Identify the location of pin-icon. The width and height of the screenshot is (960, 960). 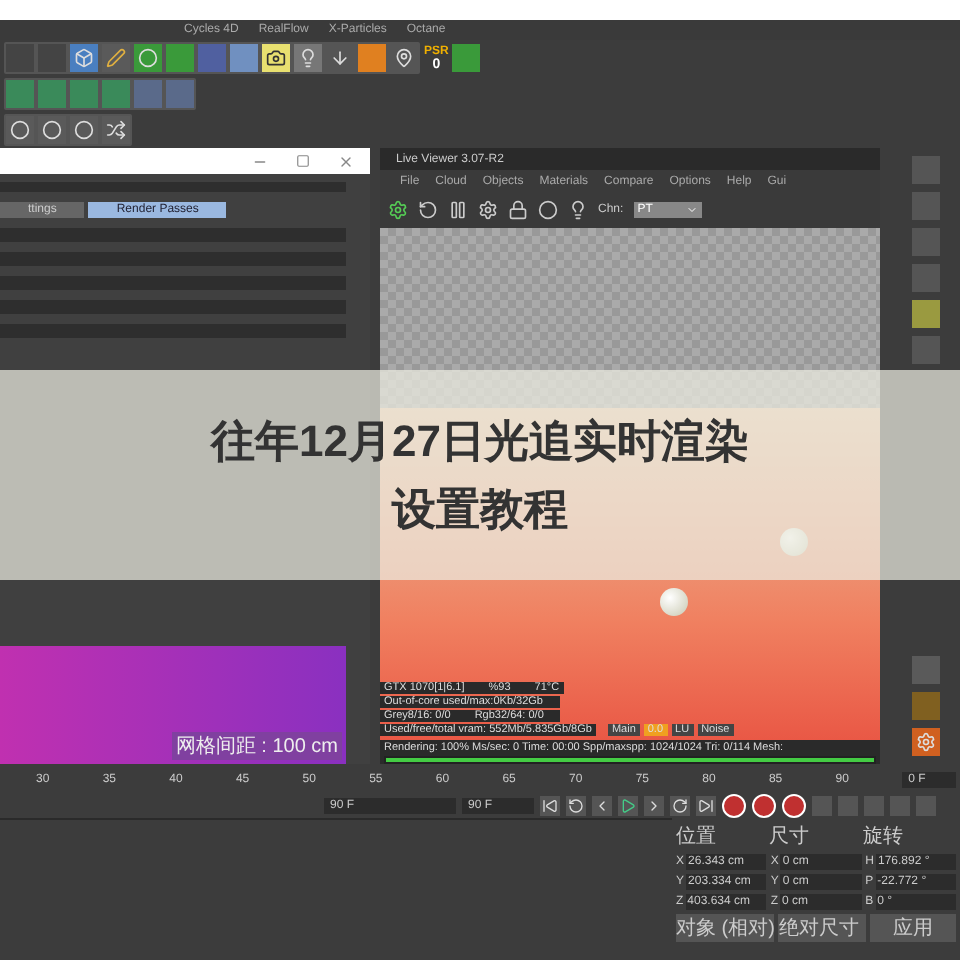
(404, 58).